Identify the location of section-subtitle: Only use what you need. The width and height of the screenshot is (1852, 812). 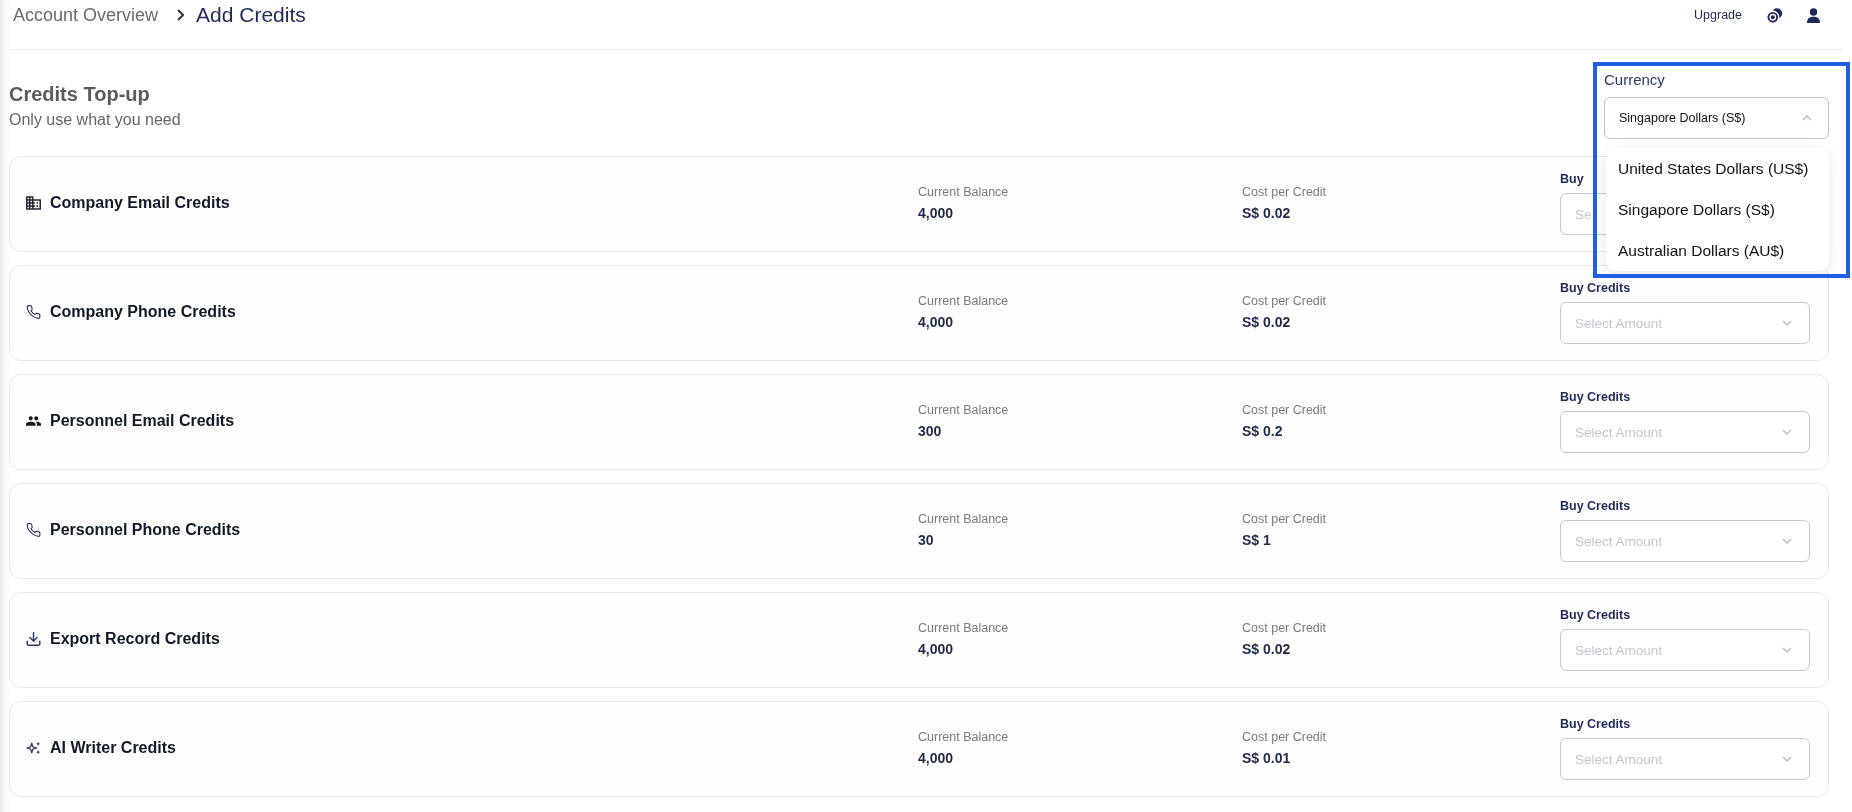
(95, 120).